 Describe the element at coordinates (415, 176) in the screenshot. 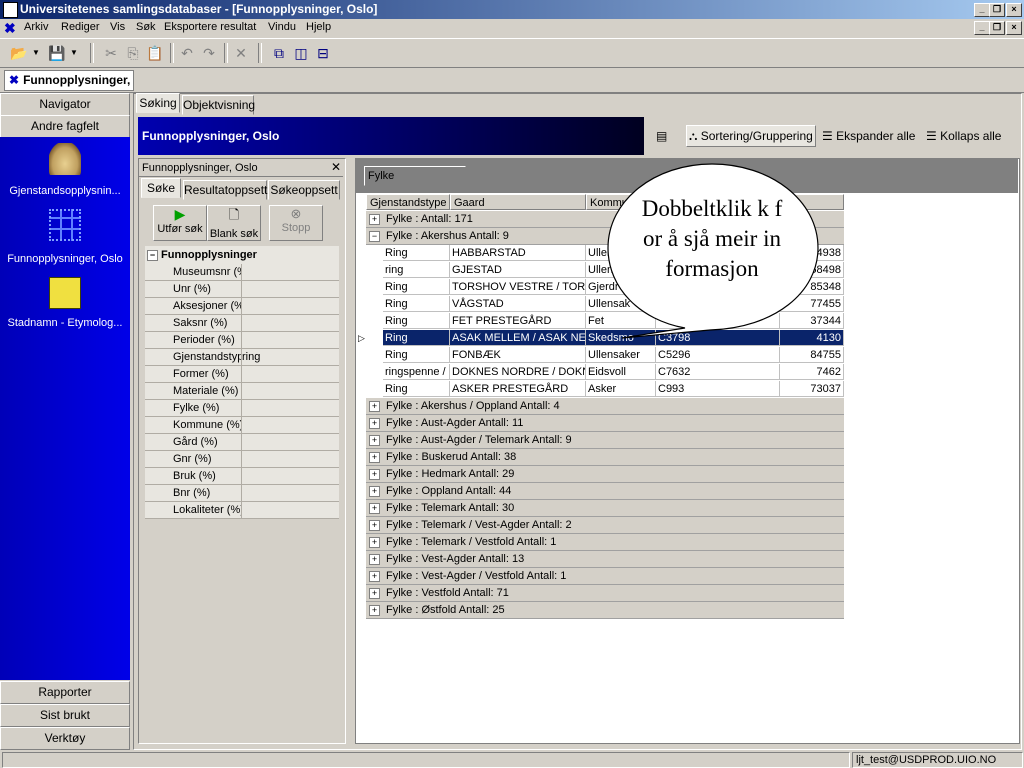

I see `group-by-chip: Fylke ▲` at that location.